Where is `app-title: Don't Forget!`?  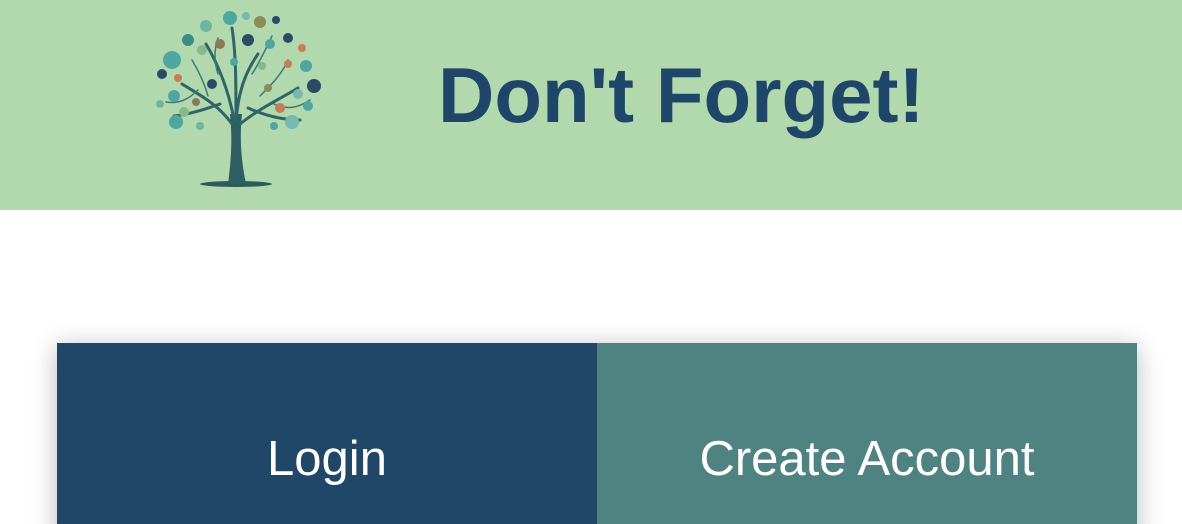
app-title: Don't Forget! is located at coordinates (681, 95).